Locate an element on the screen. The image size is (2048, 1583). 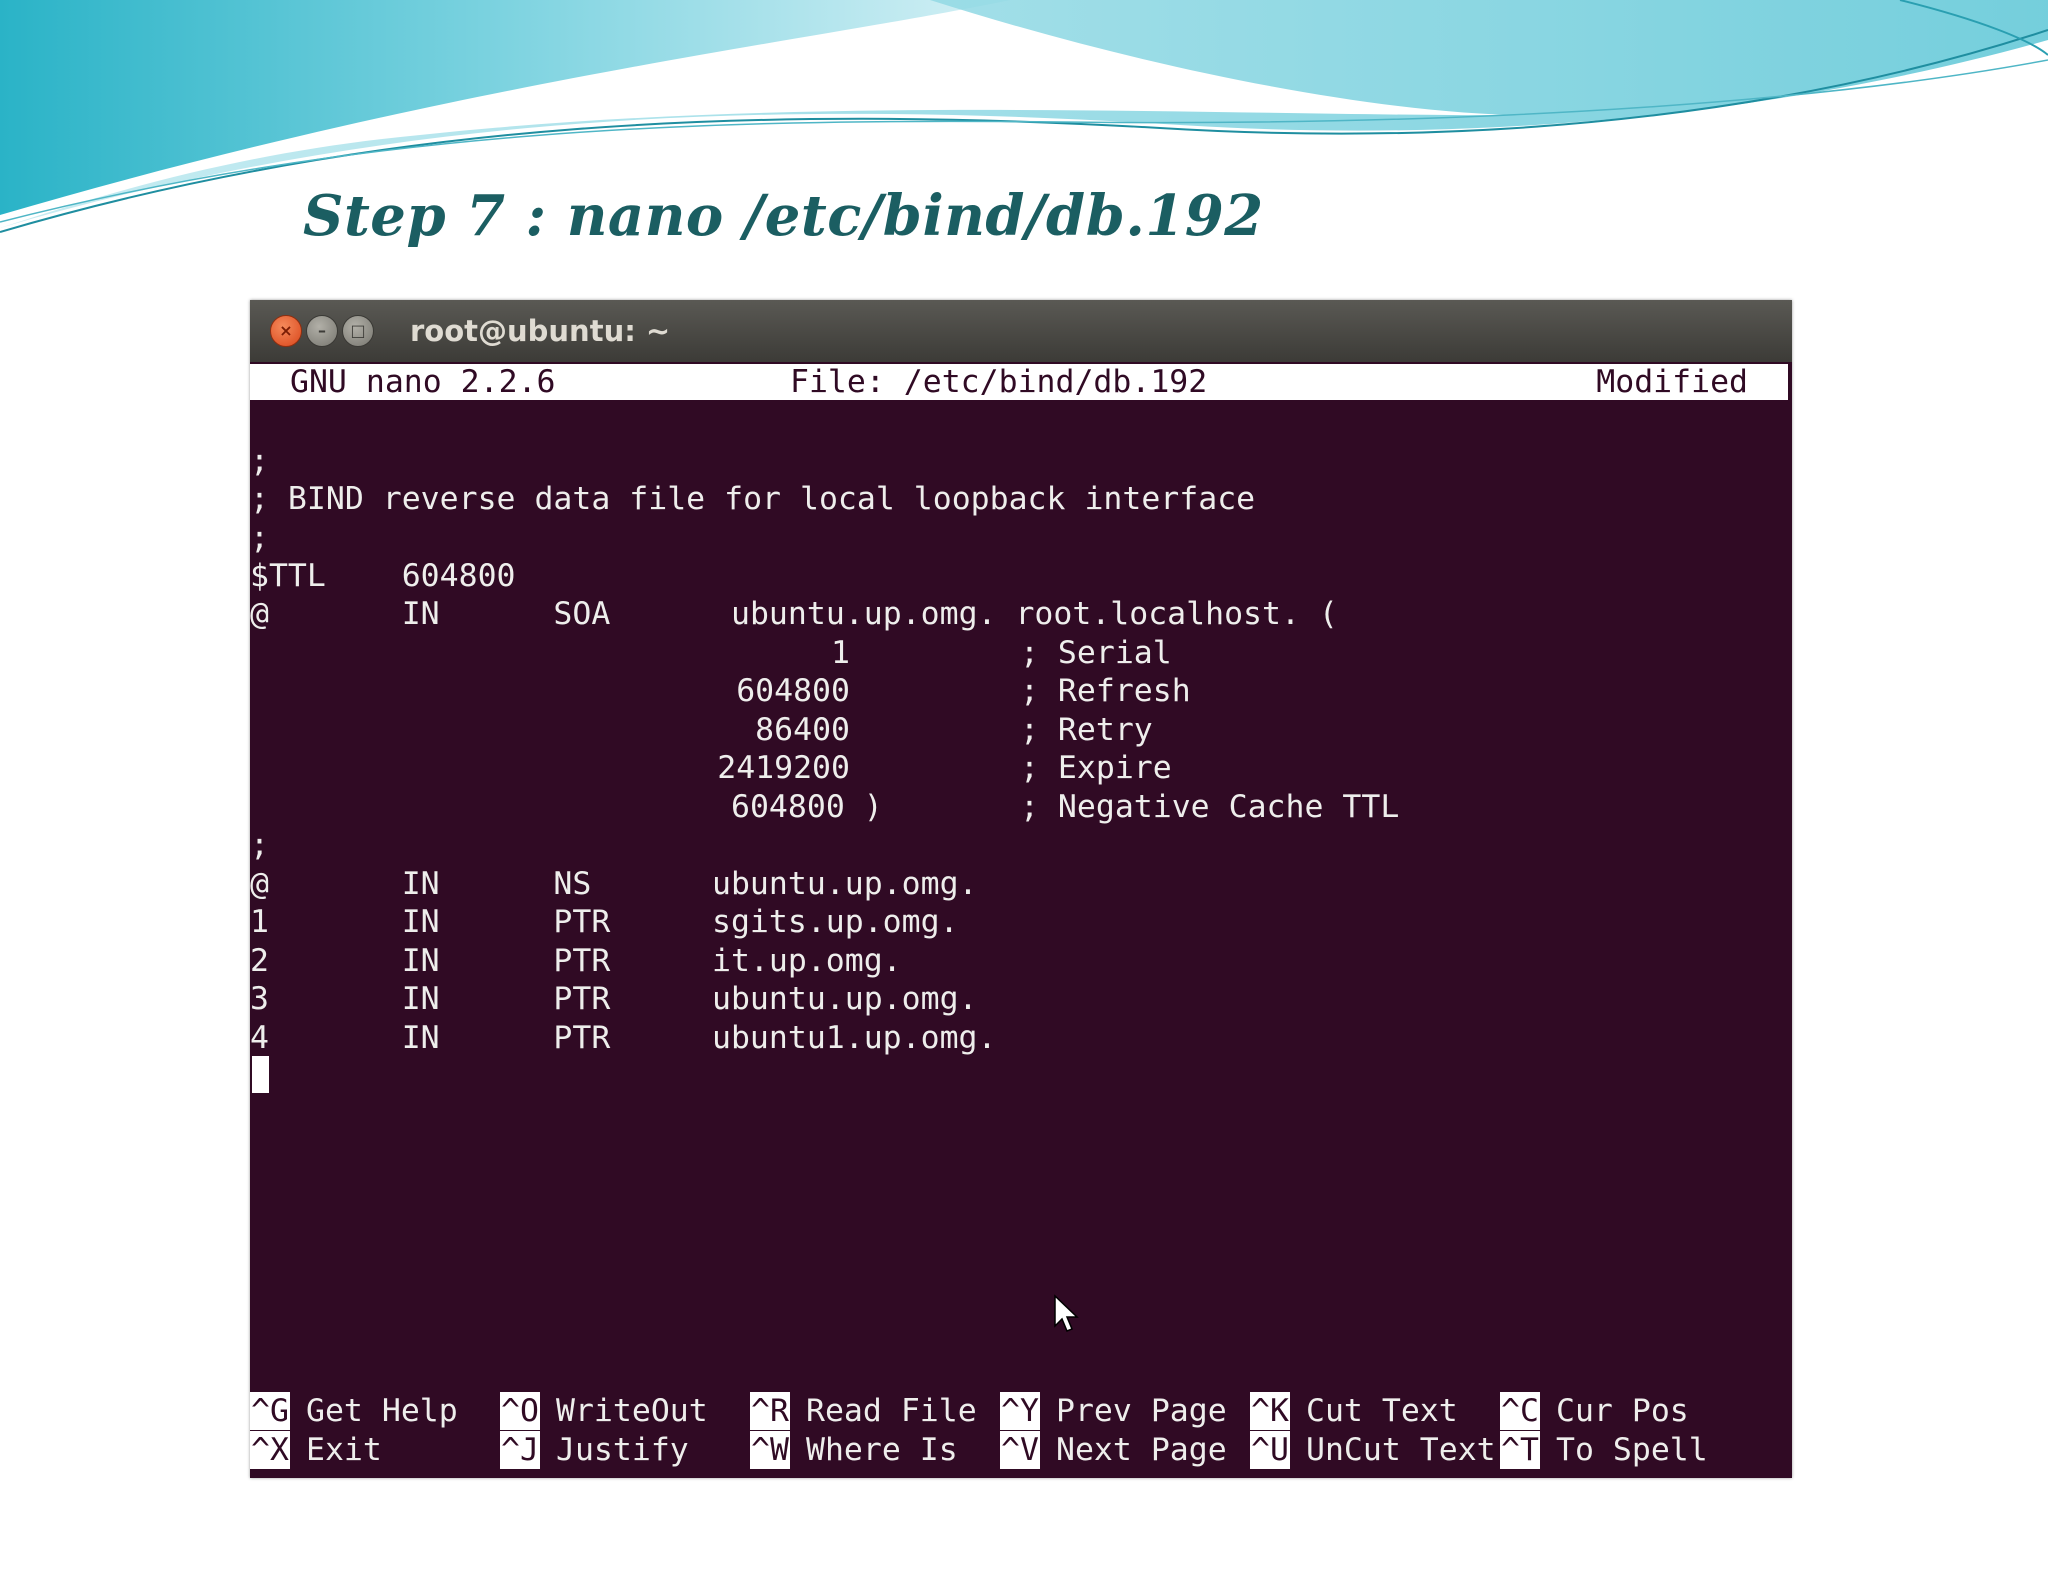
shortcut-label: To Spell is located at coordinates (1632, 1450).